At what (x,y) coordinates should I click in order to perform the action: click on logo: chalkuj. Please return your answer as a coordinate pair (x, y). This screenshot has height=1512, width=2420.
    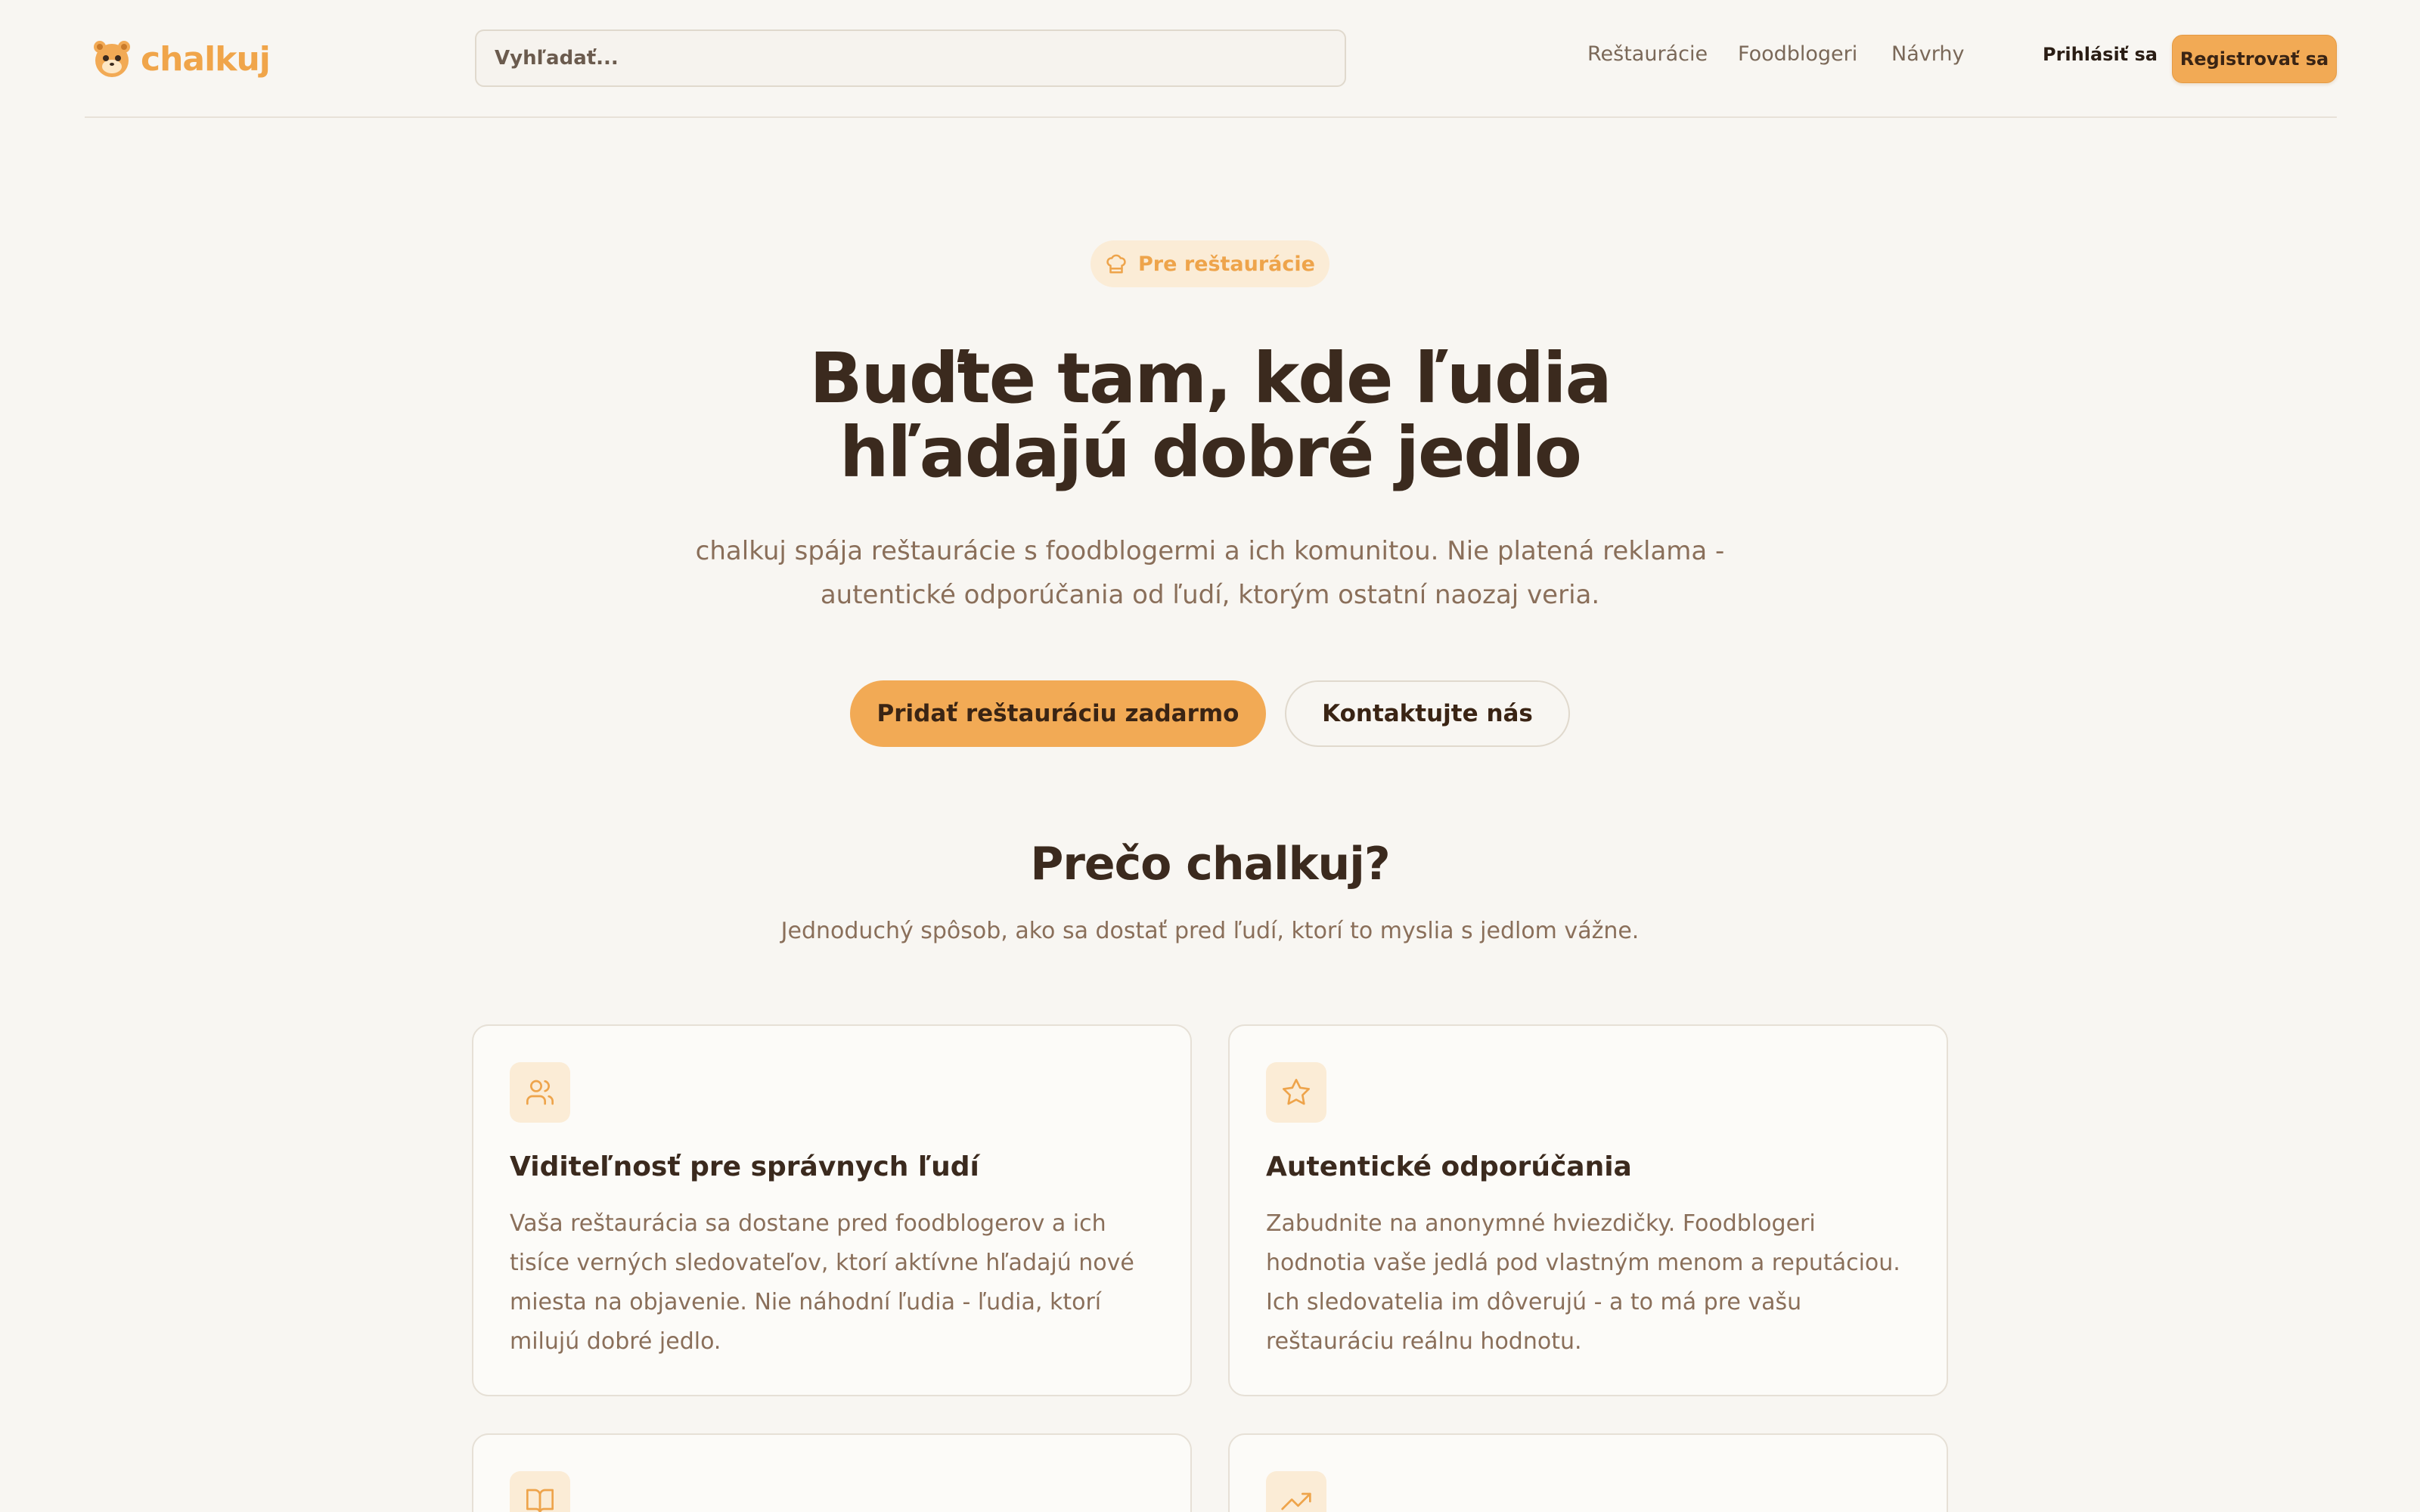
    Looking at the image, I should click on (181, 59).